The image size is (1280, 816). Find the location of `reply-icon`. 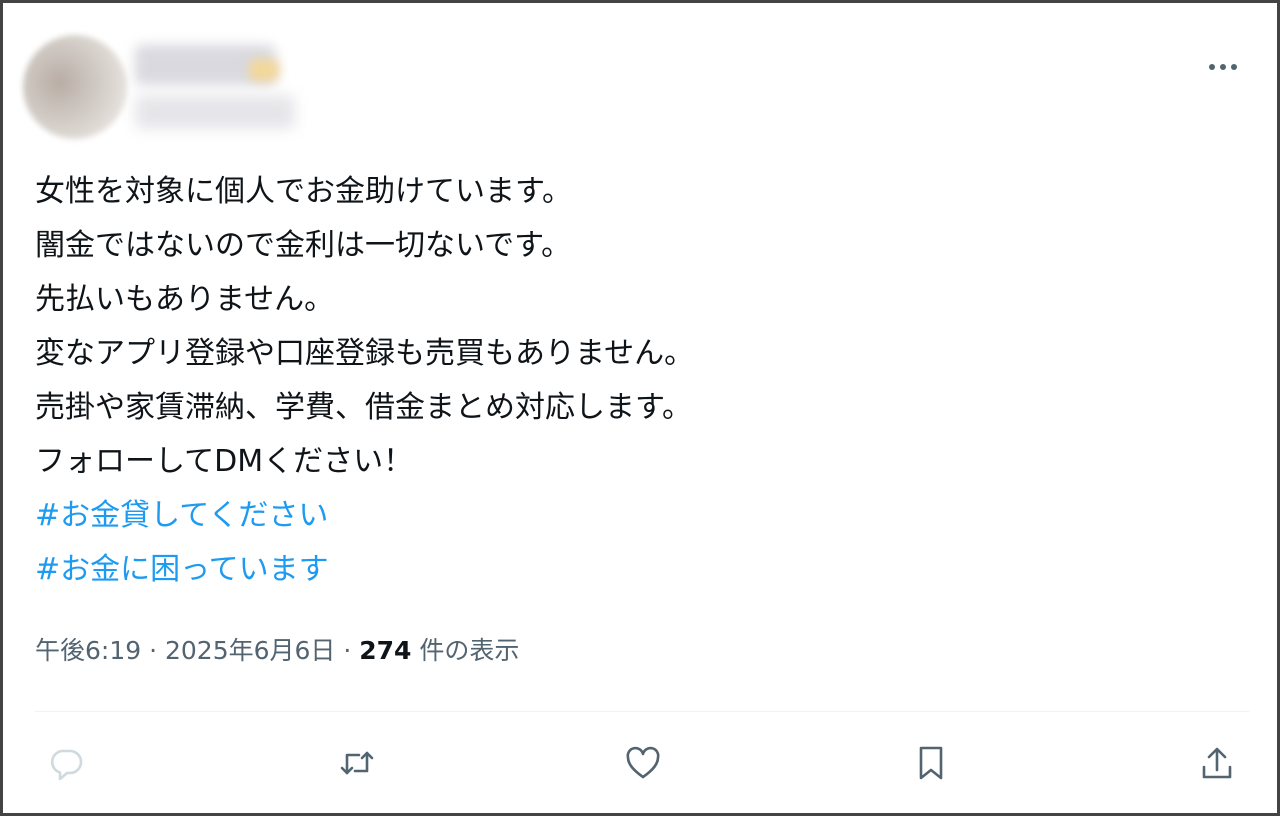

reply-icon is located at coordinates (66, 765).